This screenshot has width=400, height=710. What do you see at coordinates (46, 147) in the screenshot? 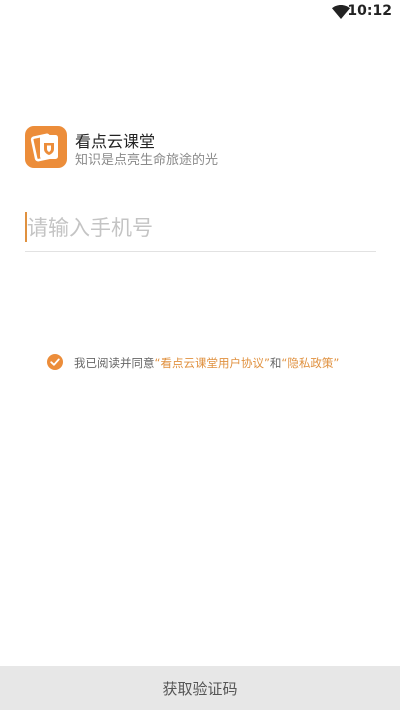
I see `app-logo-icon` at bounding box center [46, 147].